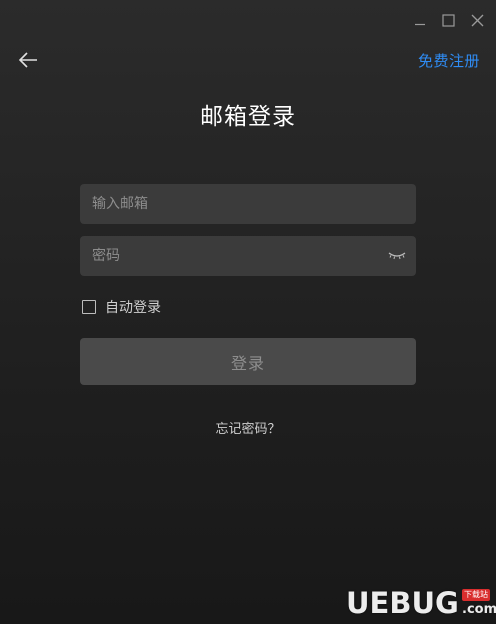 The width and height of the screenshot is (496, 624). Describe the element at coordinates (248, 361) in the screenshot. I see `login-button: 登录` at that location.